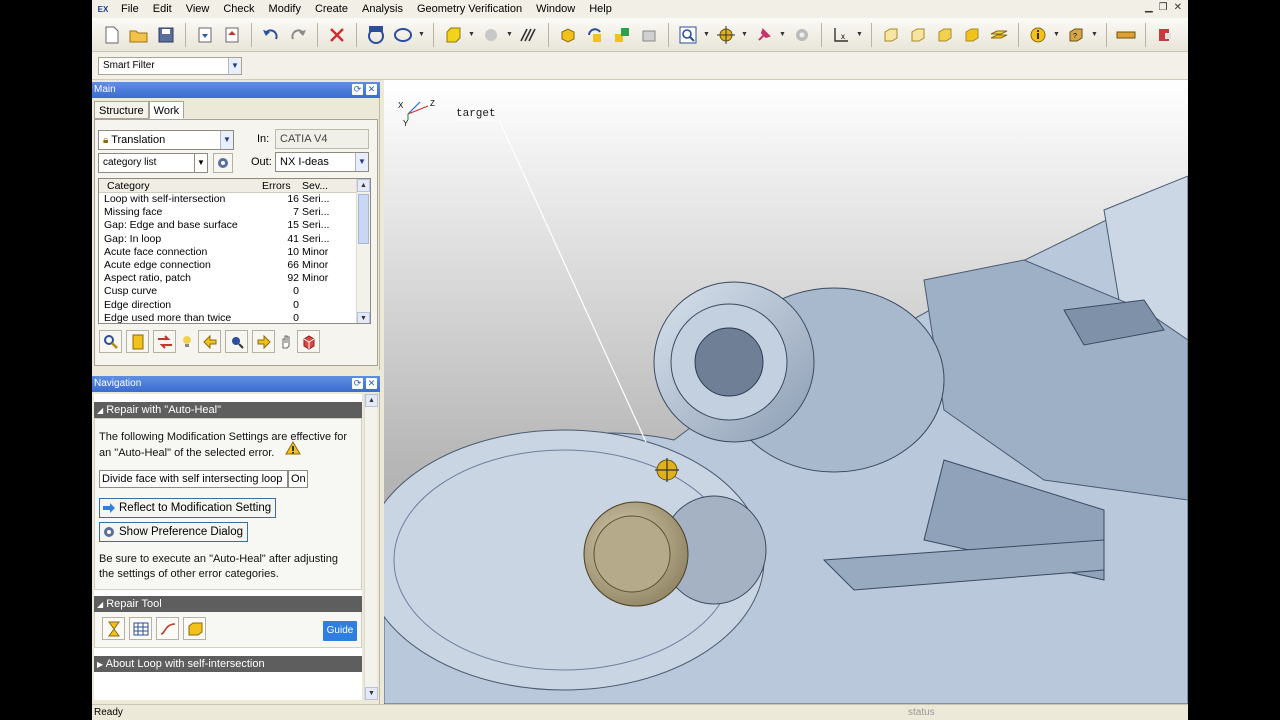 The width and height of the screenshot is (1280, 720). What do you see at coordinates (363, 251) in the screenshot?
I see `list-scrollbar: ▲ ▼` at bounding box center [363, 251].